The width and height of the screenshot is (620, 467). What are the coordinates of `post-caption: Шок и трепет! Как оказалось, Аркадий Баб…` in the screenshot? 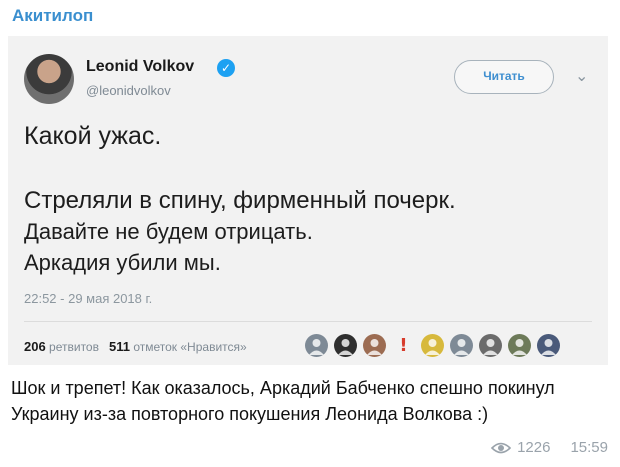 It's located at (283, 401).